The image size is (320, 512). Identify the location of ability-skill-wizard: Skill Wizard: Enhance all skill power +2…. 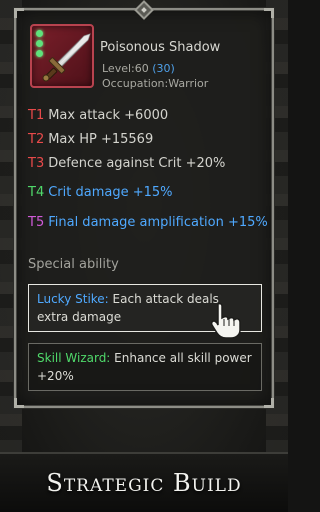
(145, 367).